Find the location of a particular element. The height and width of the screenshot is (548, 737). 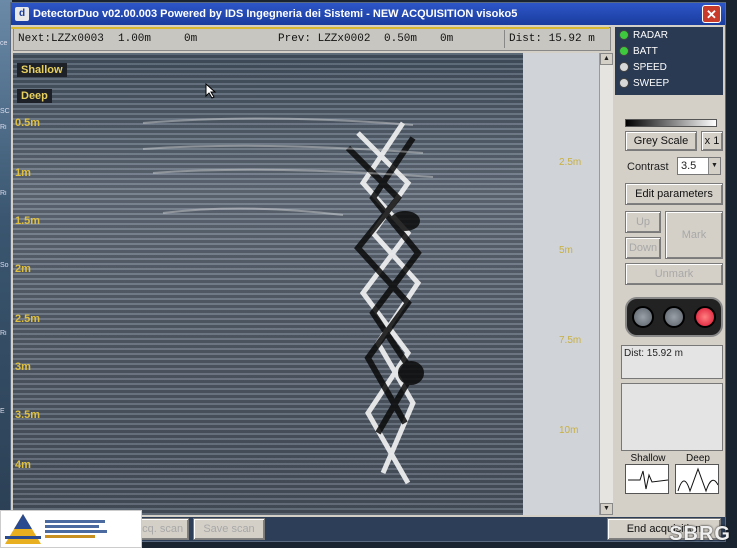

batt-indicator: BATT is located at coordinates (669, 51).